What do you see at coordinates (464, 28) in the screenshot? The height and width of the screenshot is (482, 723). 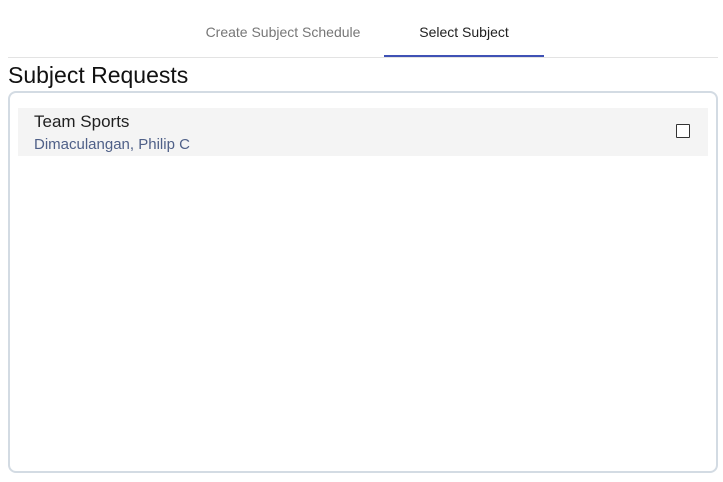 I see `tab-select-subject: Select Subject` at bounding box center [464, 28].